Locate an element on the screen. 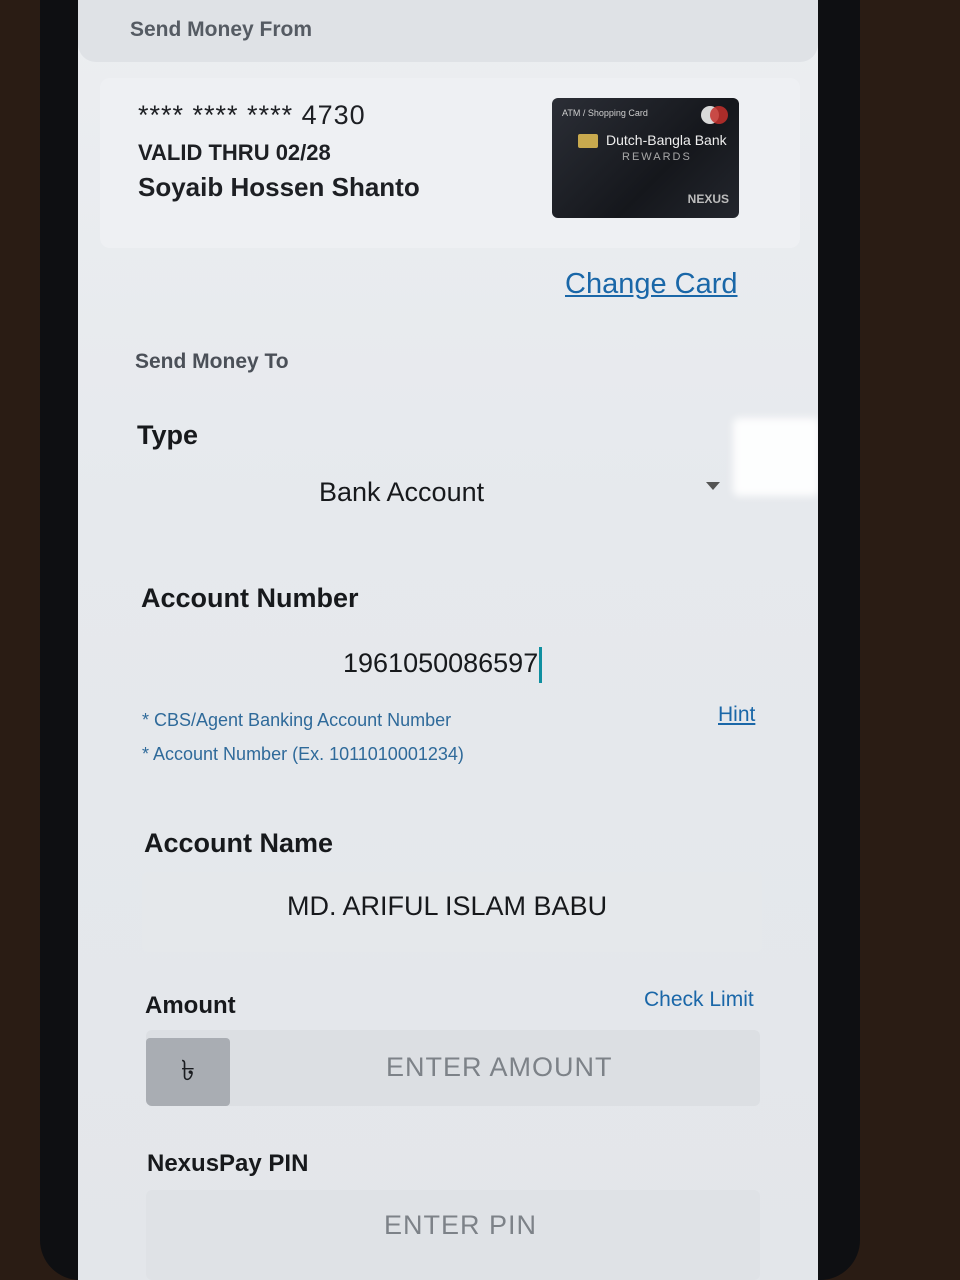  account-number-input: 1961050086597 is located at coordinates (443, 665).